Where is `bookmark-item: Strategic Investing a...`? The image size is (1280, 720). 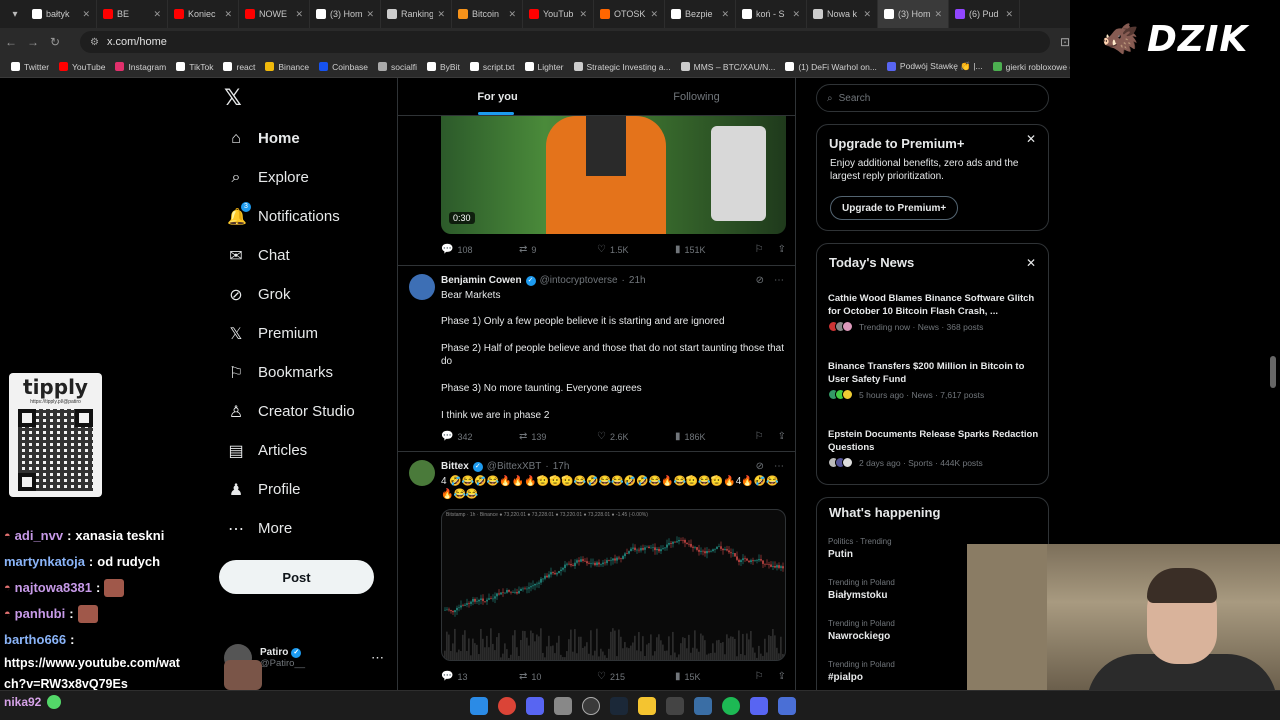
bookmark-item: Strategic Investing a... is located at coordinates (622, 67).